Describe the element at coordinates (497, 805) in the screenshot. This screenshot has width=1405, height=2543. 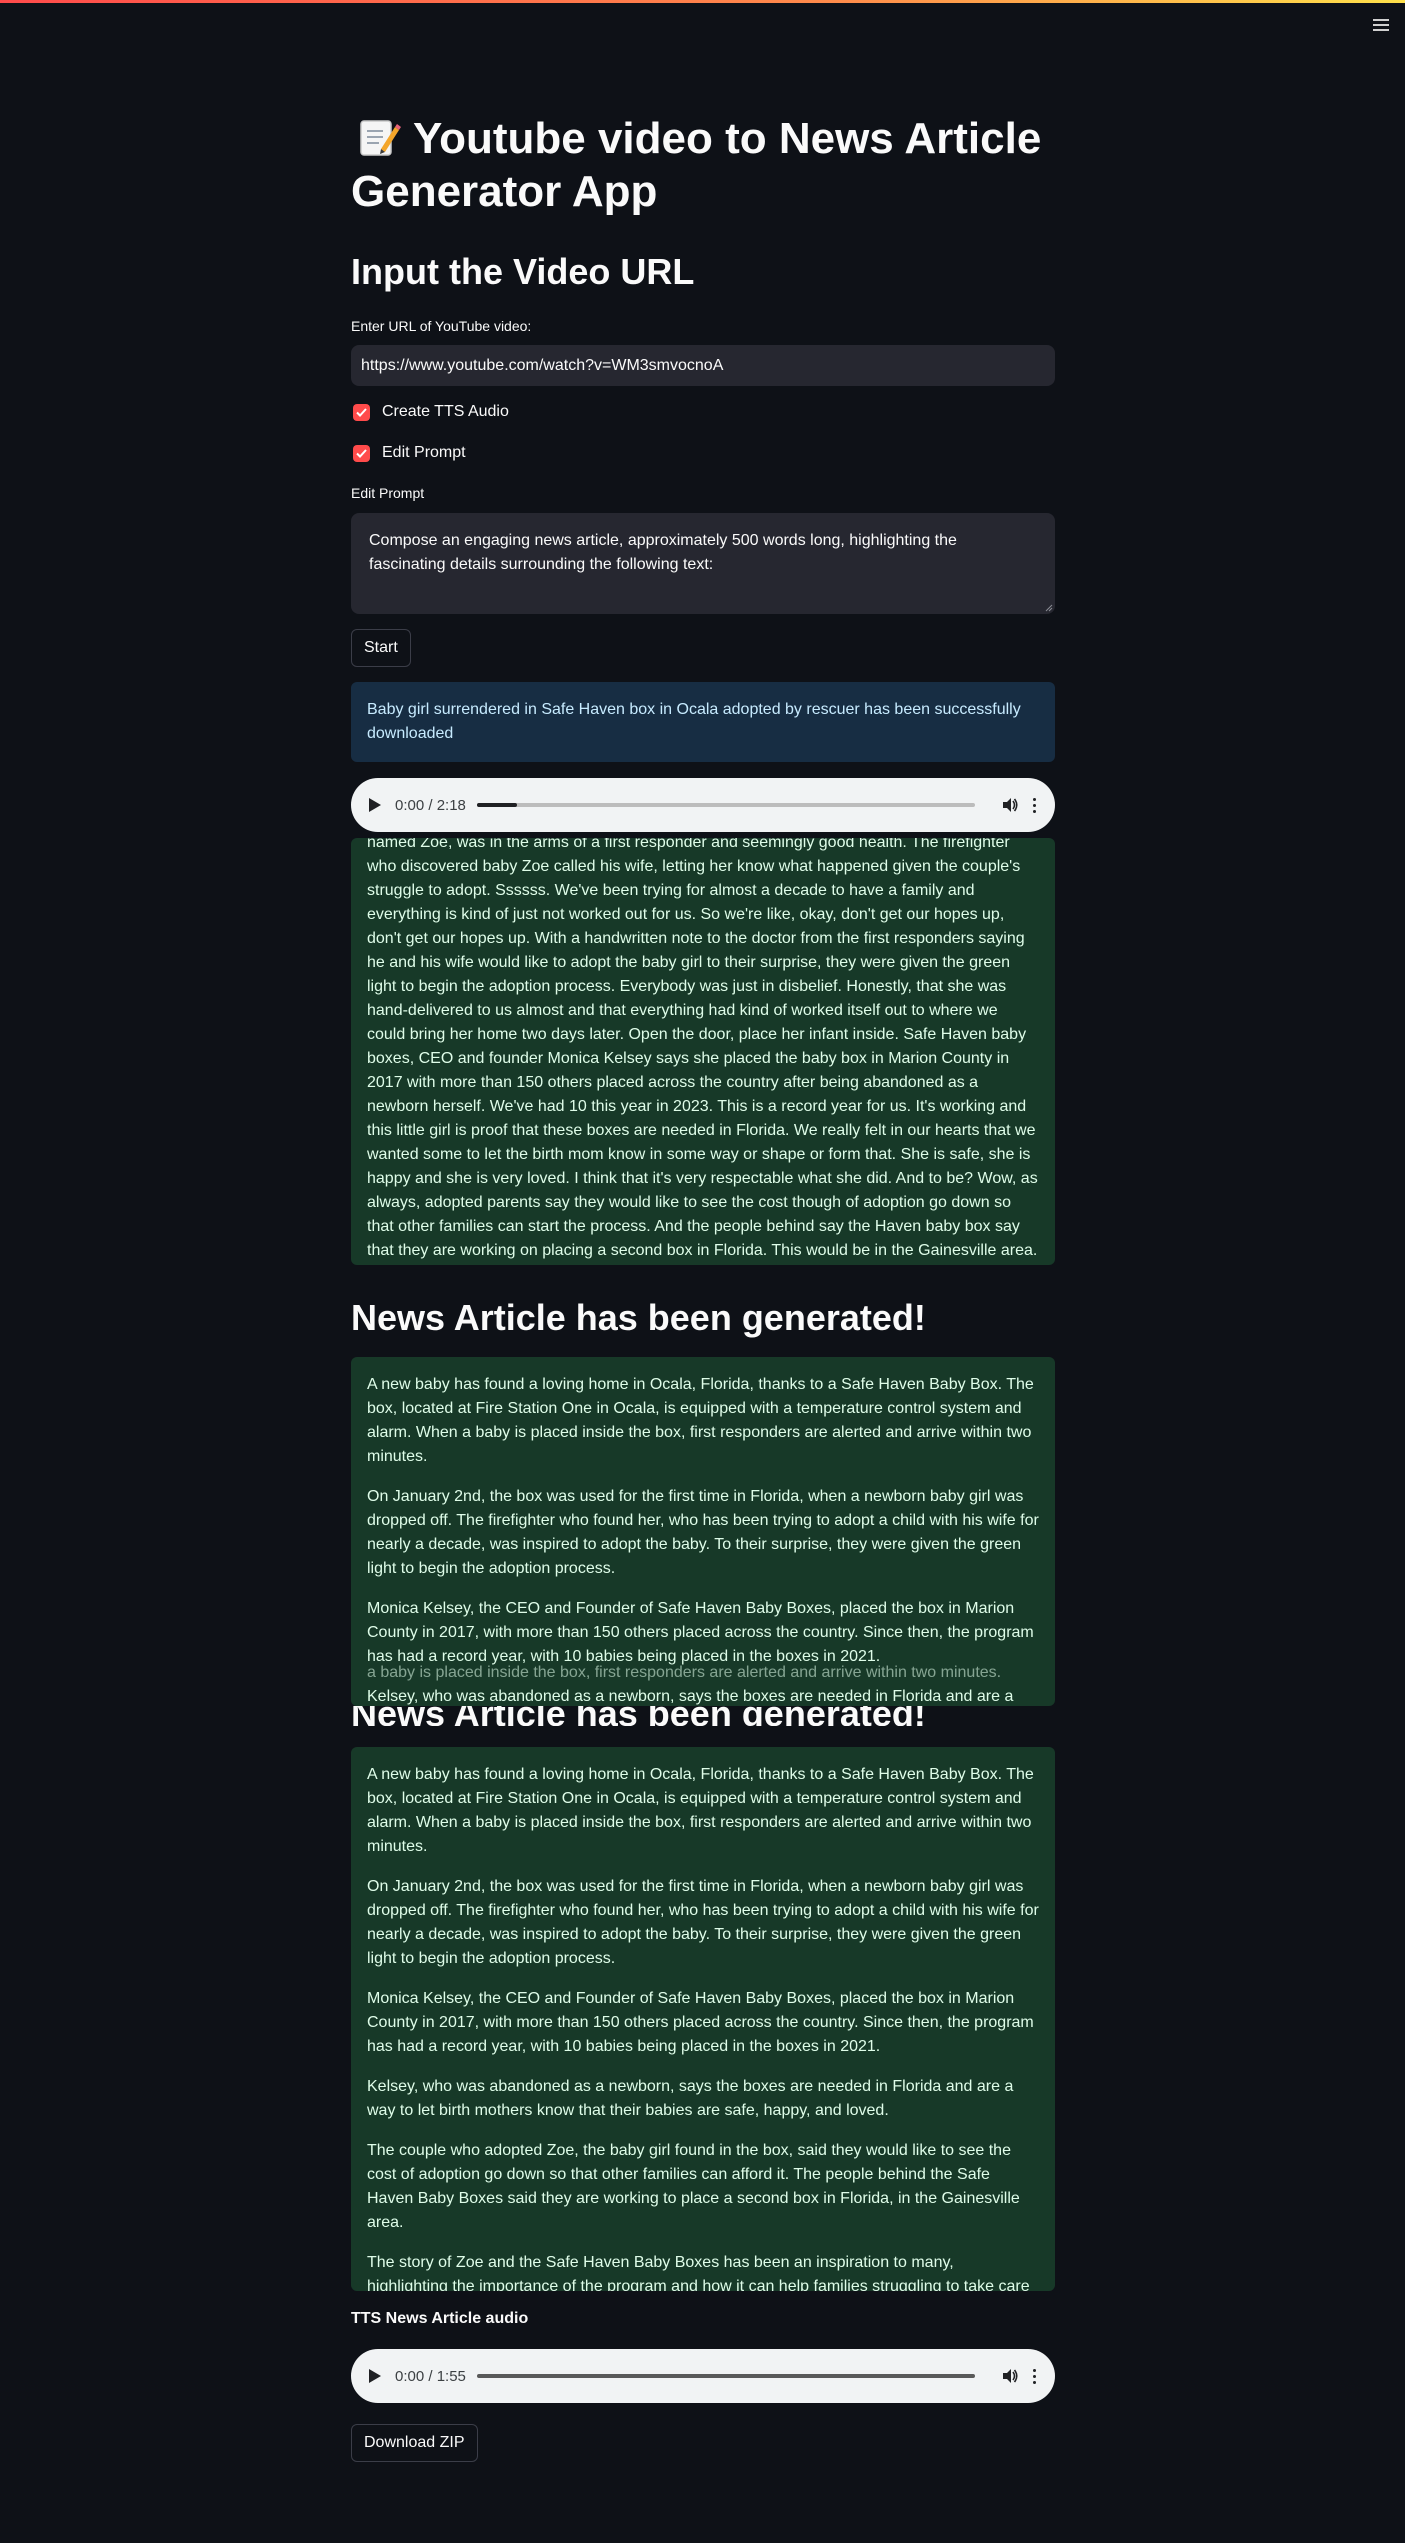
I see `audio-seek-progress` at that location.